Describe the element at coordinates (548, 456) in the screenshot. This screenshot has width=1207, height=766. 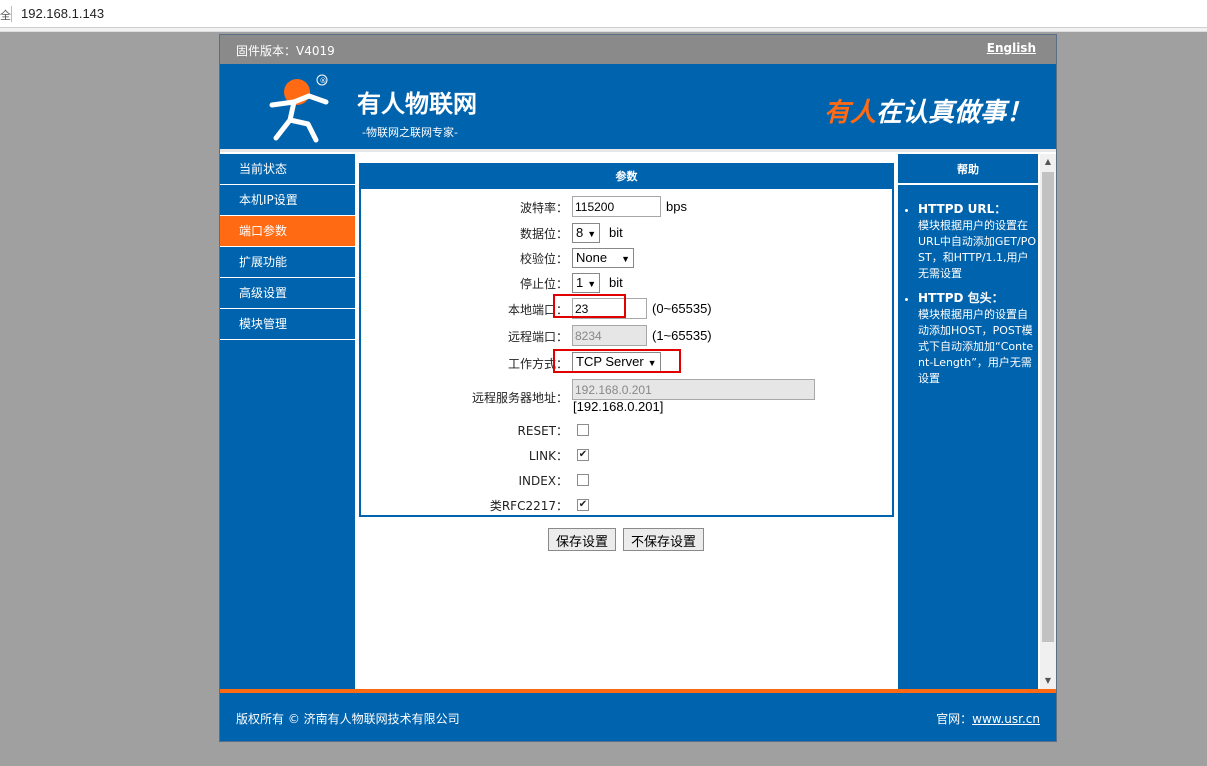
I see `link-label: LINK：` at that location.